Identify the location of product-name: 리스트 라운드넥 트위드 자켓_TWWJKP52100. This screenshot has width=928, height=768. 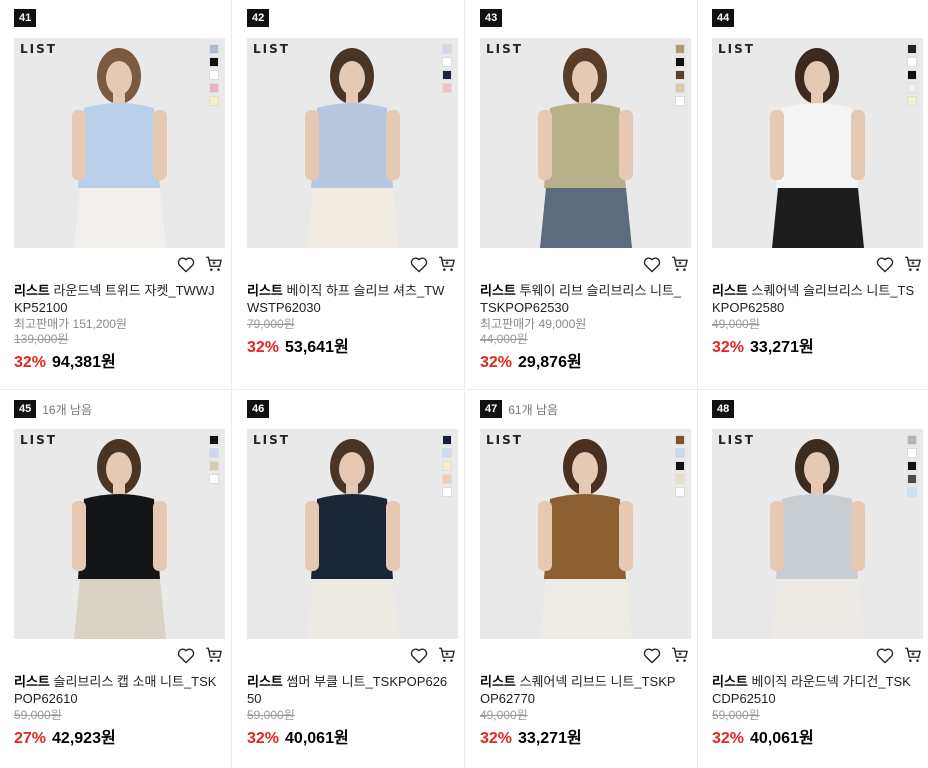
(116, 299).